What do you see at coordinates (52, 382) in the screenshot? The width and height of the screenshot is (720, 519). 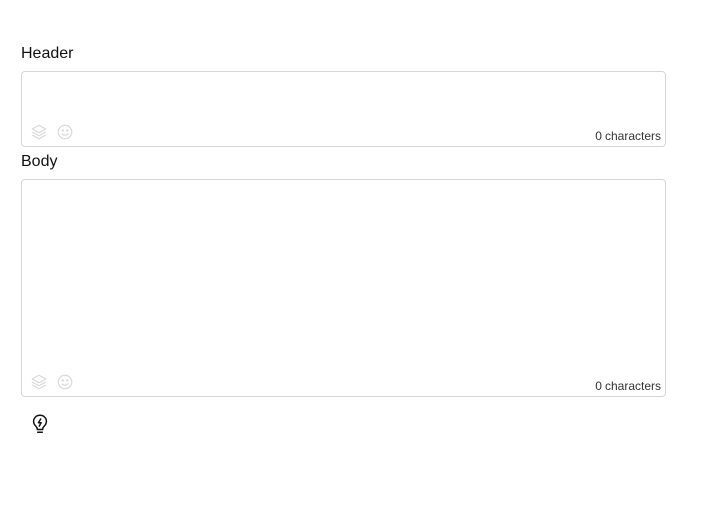 I see `body-toolbar` at bounding box center [52, 382].